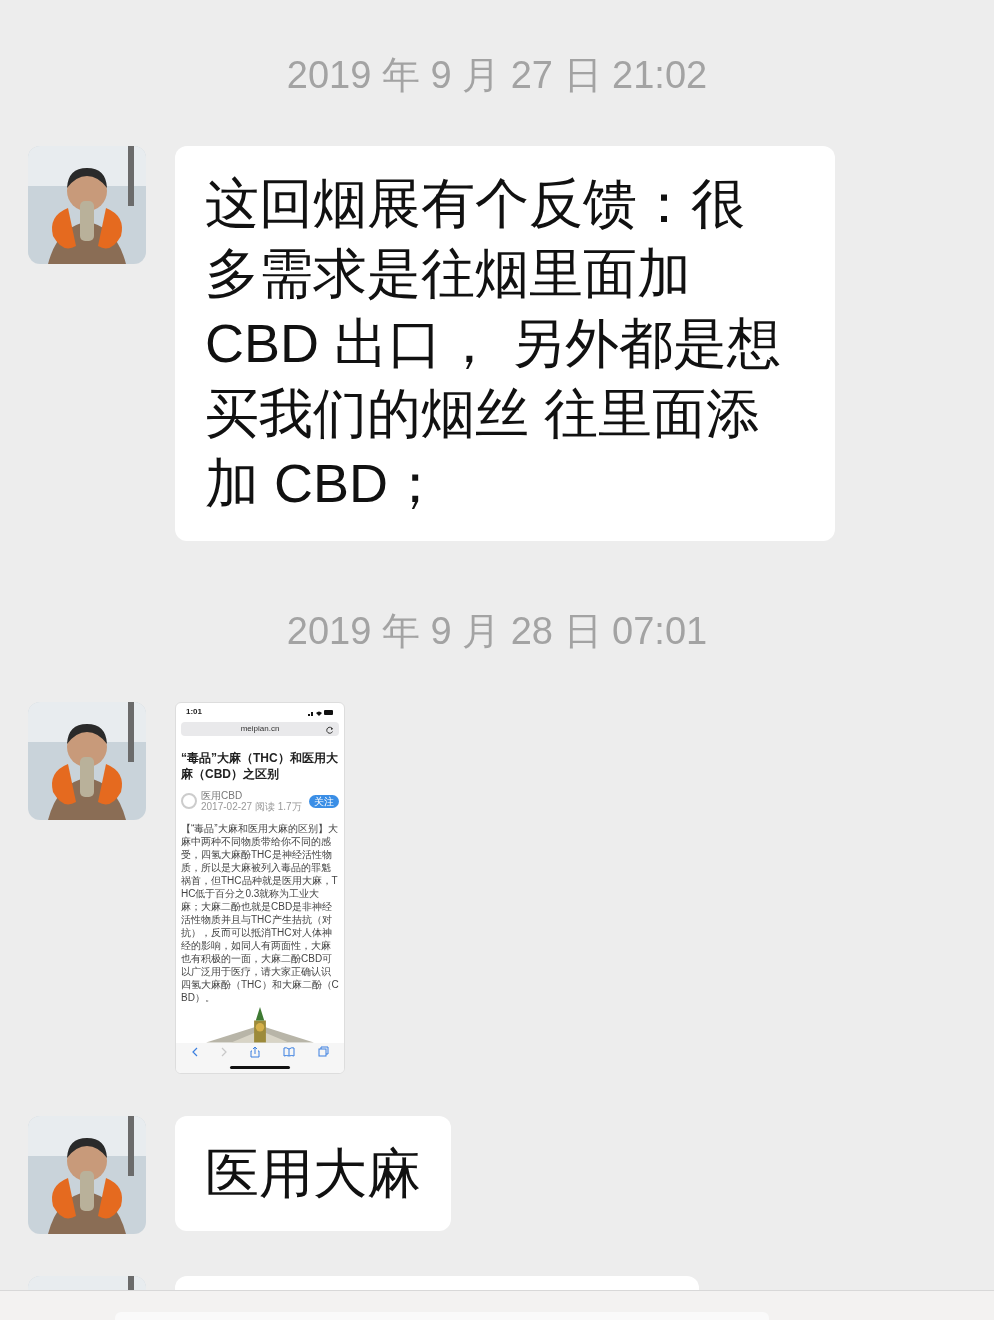 This screenshot has height=1320, width=994. Describe the element at coordinates (252, 807) in the screenshot. I see `article-meta: 2017-02-27 阅读 1.7万` at that location.